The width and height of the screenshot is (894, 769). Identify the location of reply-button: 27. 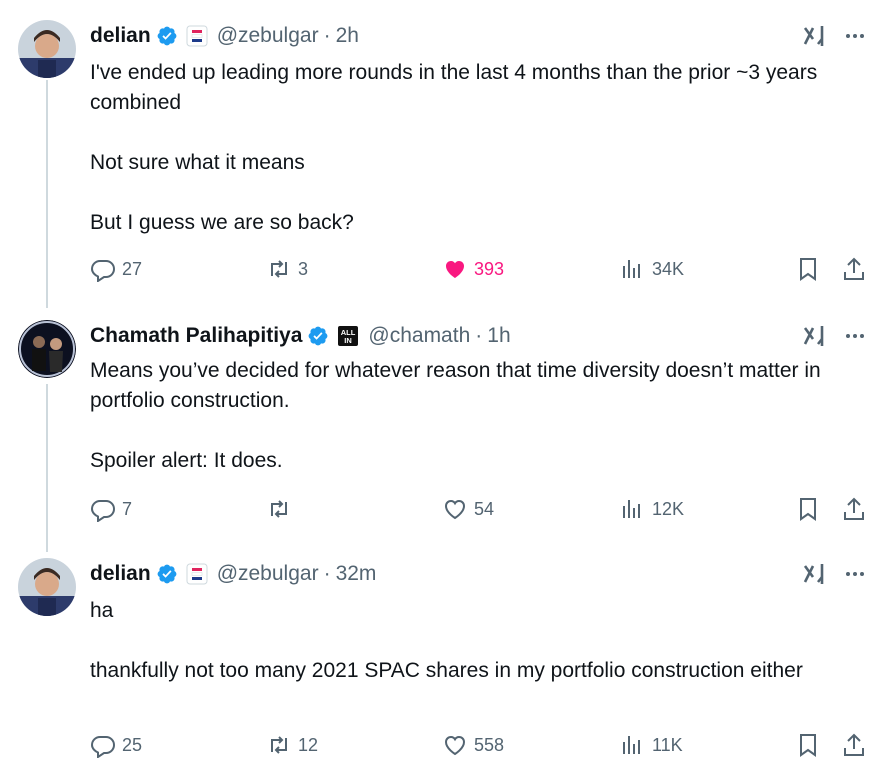
(116, 269).